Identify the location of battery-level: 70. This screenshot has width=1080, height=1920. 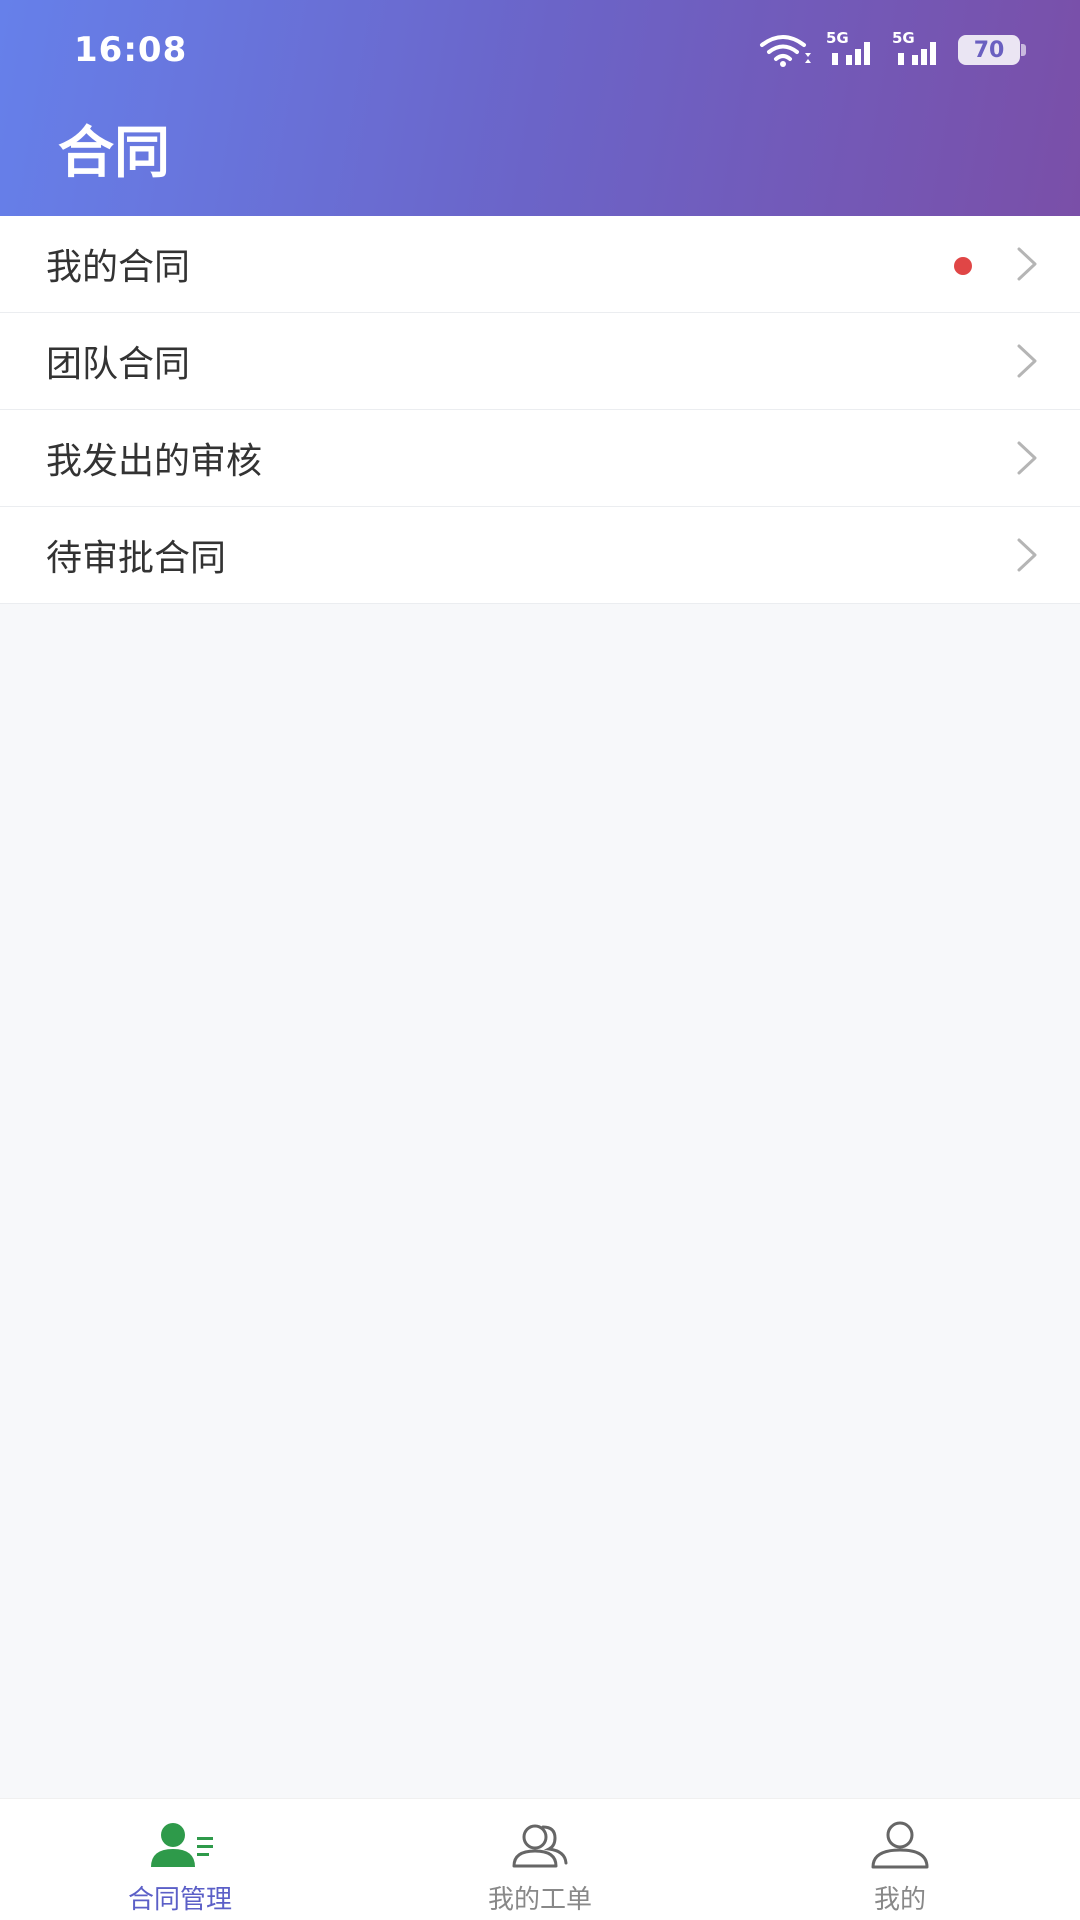
(989, 50).